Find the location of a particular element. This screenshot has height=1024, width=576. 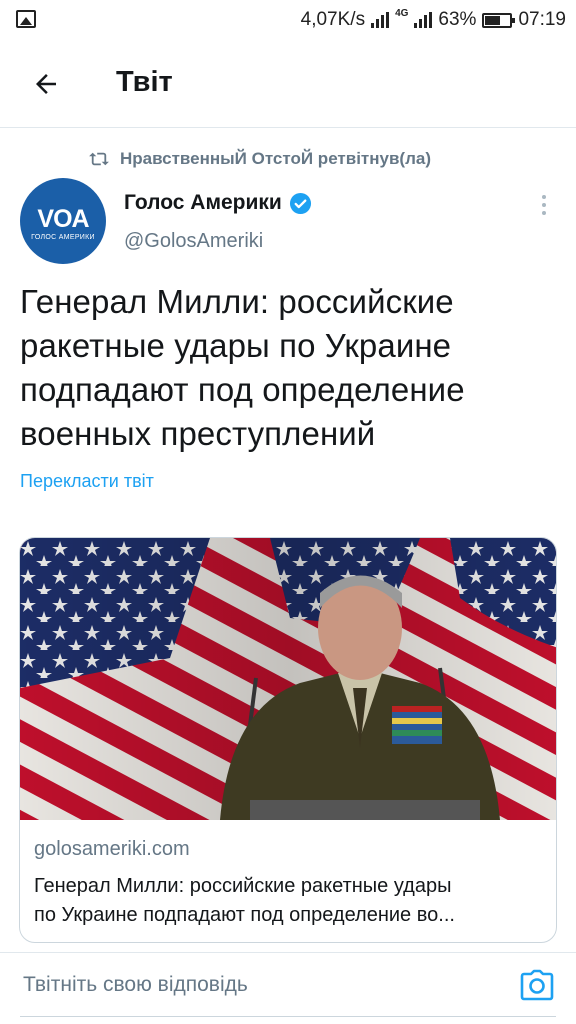

translate-link: Перекласти твіт is located at coordinates (87, 481).